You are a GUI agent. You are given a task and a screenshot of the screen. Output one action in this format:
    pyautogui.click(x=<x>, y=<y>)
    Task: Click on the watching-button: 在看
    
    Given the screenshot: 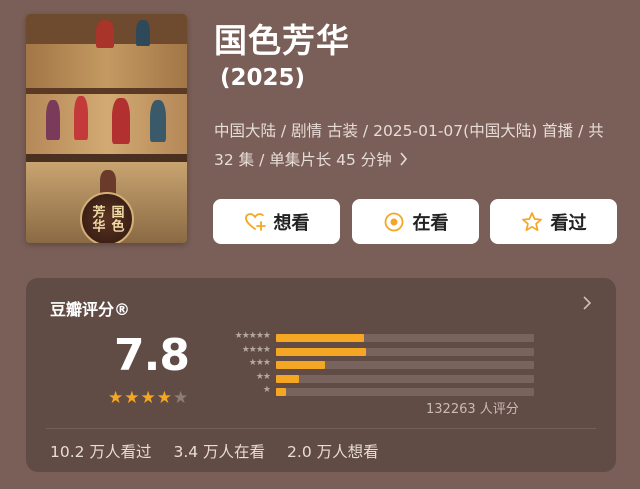 What is the action you would take?
    pyautogui.click(x=415, y=221)
    